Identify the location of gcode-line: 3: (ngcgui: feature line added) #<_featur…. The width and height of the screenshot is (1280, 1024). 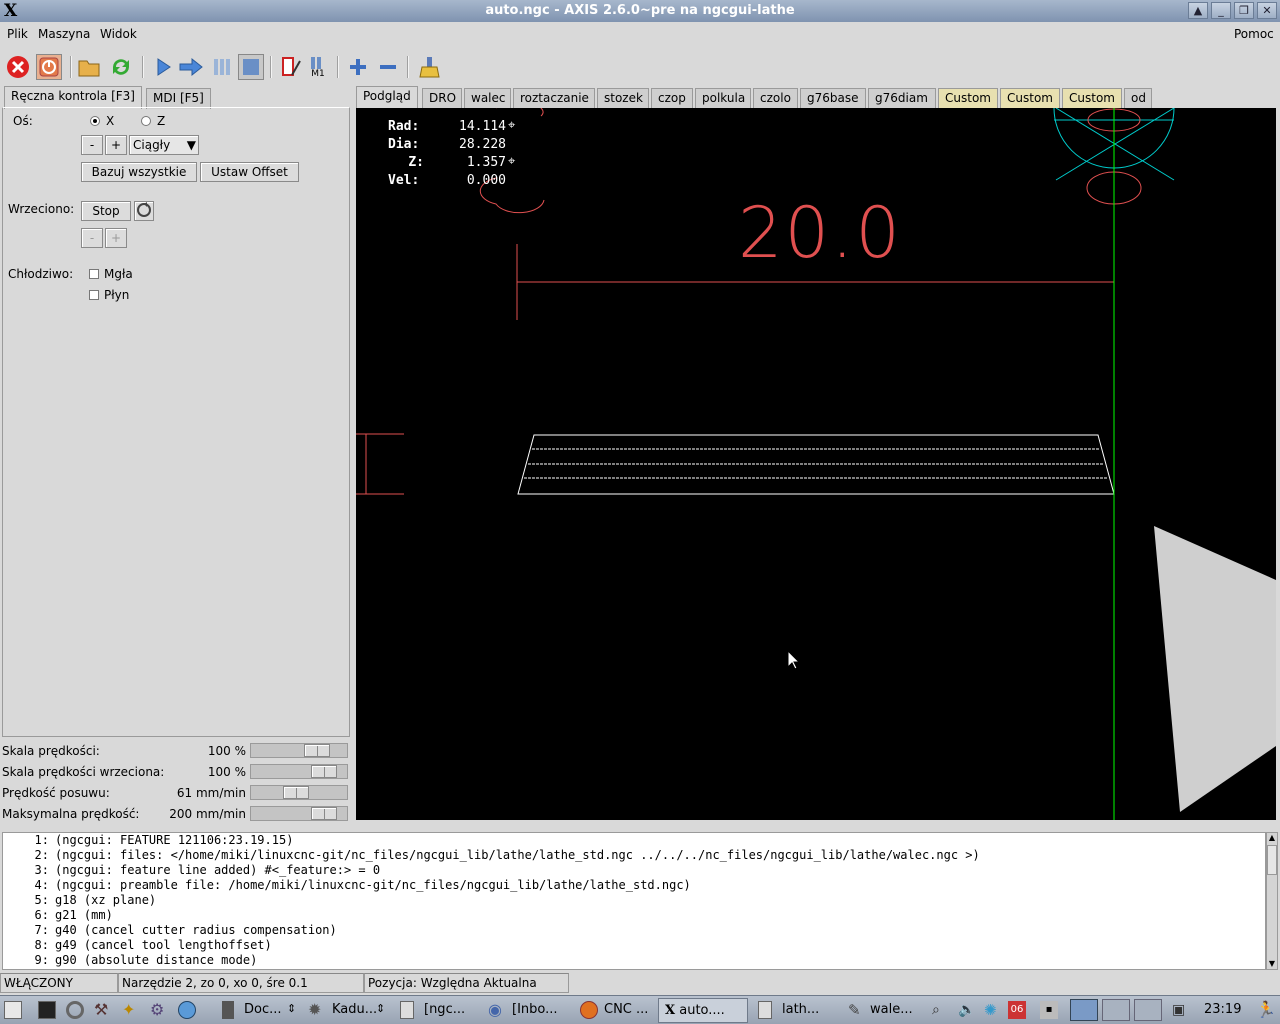
(634, 870).